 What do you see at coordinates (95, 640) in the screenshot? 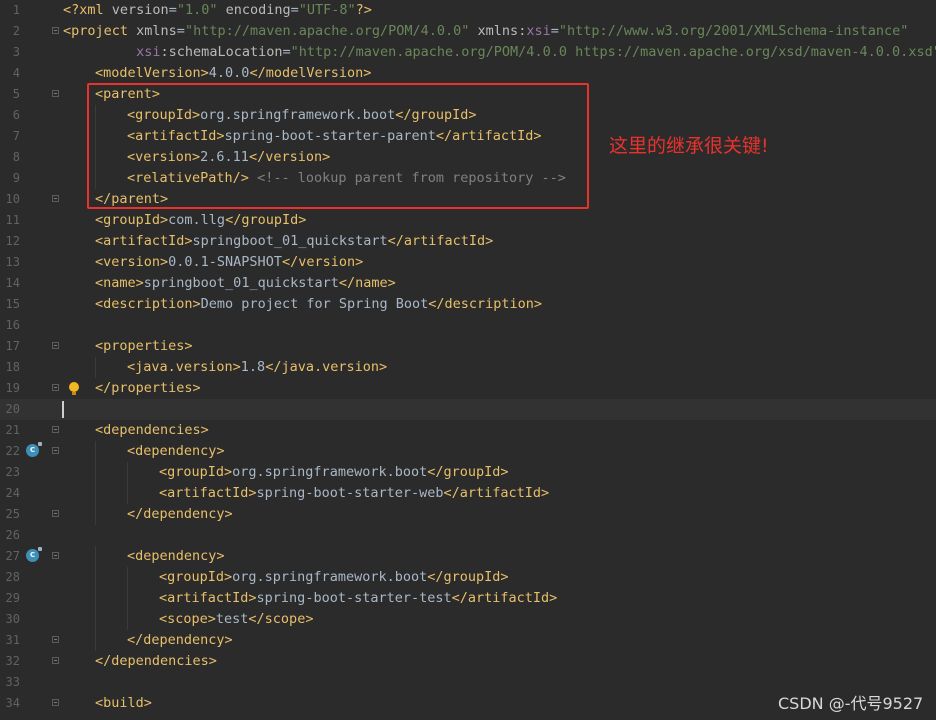
I see `indent-guide` at bounding box center [95, 640].